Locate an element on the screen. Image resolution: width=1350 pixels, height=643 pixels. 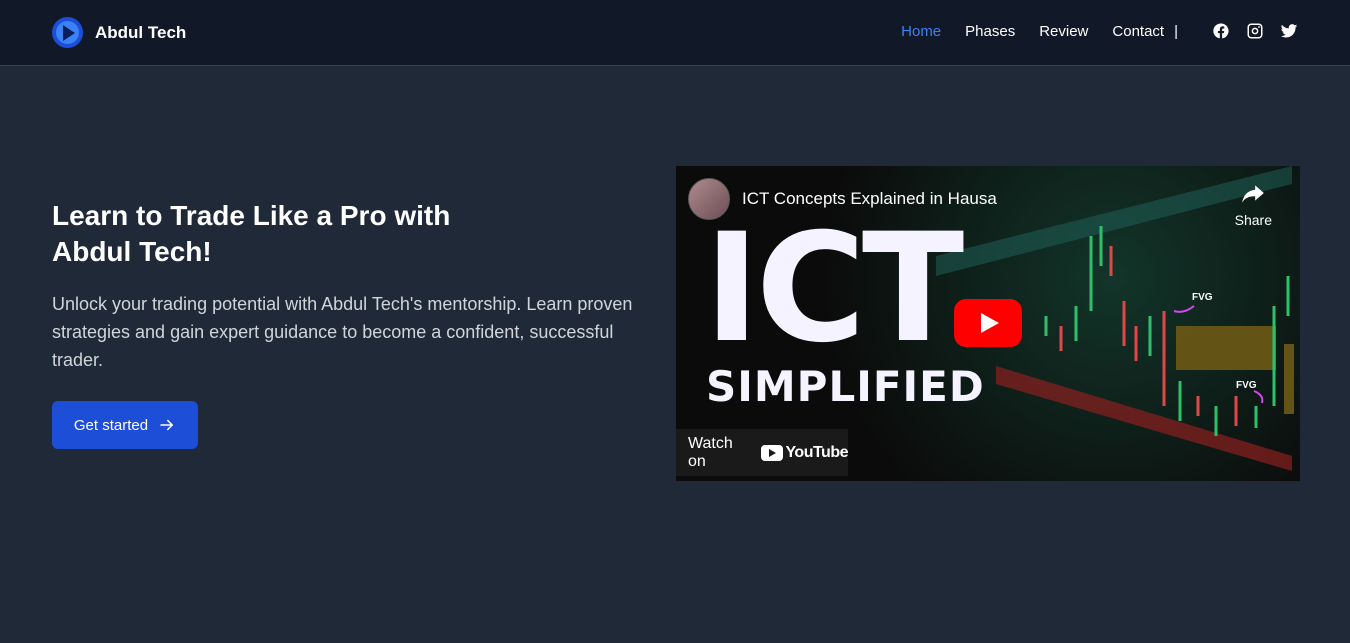
instagram-icon is located at coordinates (1255, 31).